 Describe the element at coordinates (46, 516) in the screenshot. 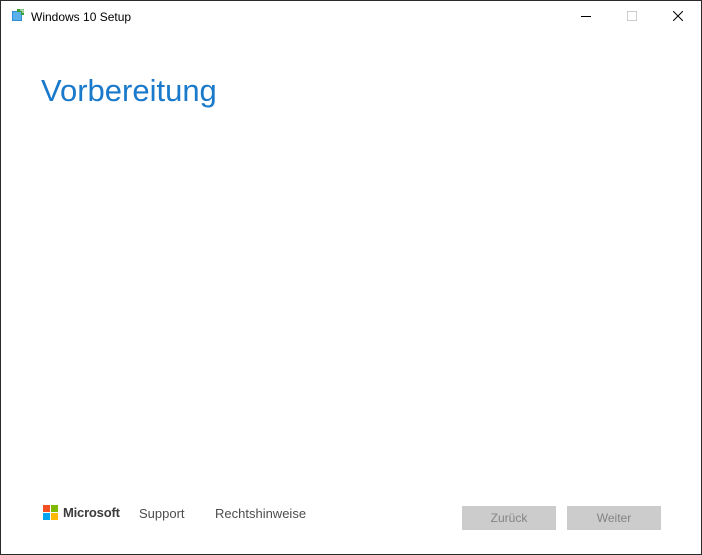

I see `logo-square-blue` at that location.